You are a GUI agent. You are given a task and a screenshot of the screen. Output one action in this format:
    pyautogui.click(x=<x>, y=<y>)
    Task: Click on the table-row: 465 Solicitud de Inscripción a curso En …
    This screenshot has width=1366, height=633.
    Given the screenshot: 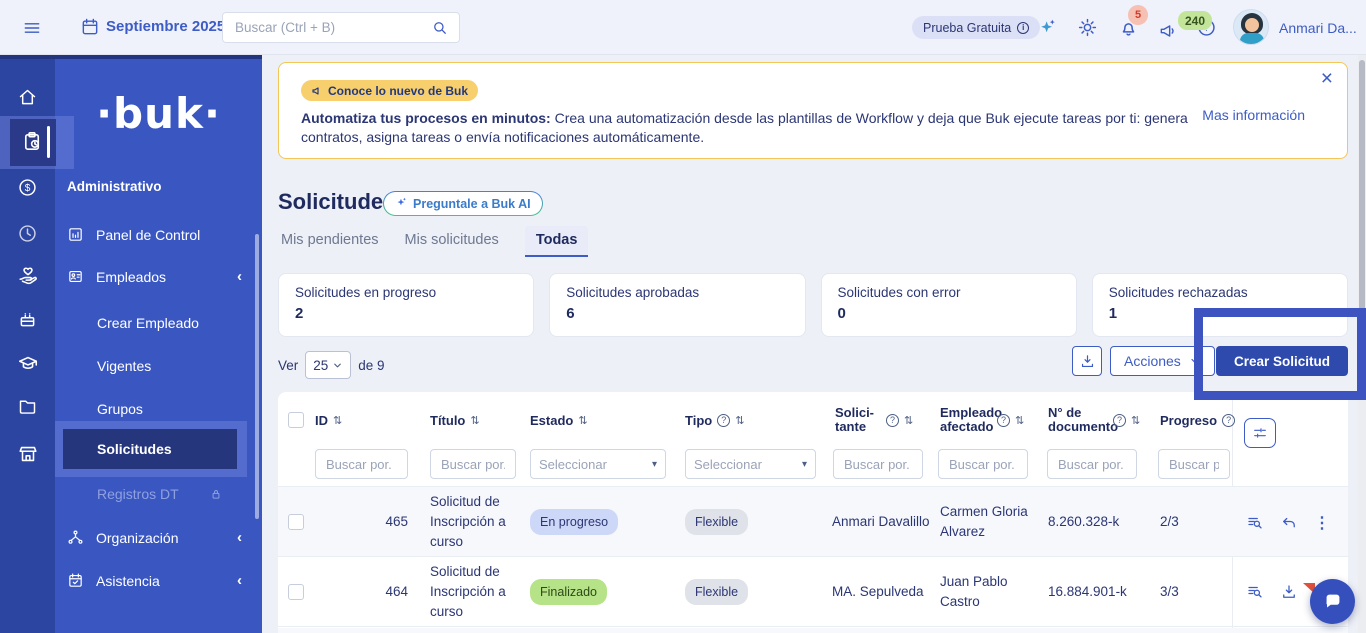 What is the action you would take?
    pyautogui.click(x=813, y=522)
    